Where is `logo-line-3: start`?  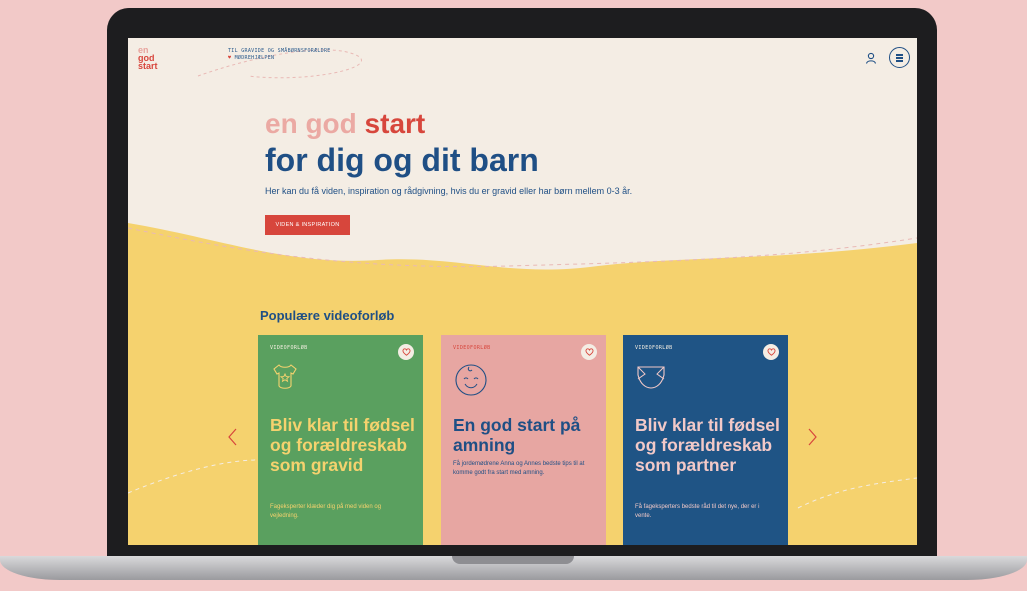
logo-line-3: start is located at coordinates (148, 66).